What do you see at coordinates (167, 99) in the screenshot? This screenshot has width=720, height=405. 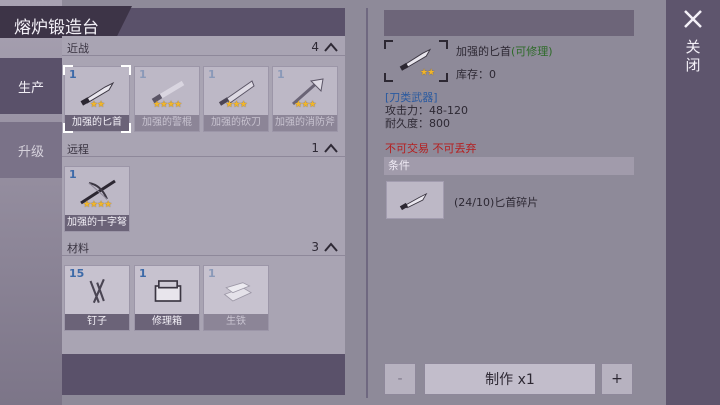 I see `recipe-item-reinforced-baton: 1 ★★★★ 加强的警棍` at bounding box center [167, 99].